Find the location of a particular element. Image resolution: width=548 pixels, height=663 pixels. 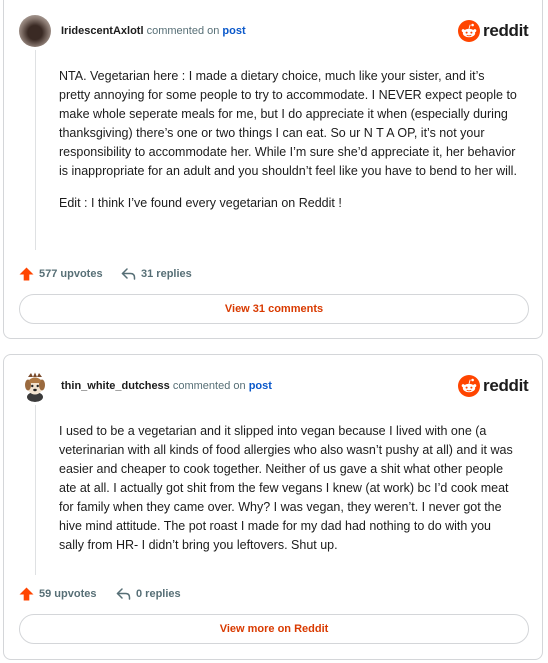

dog-avatar-icon is located at coordinates (35, 387).